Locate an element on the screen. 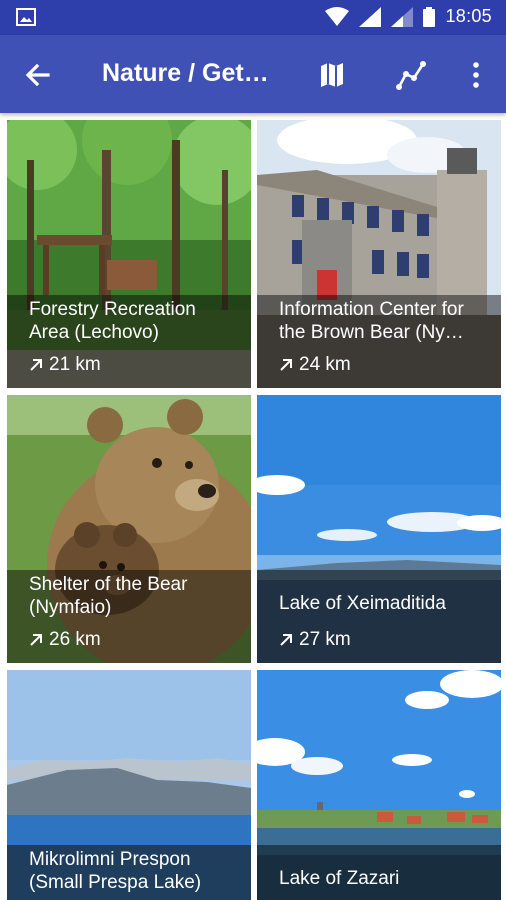 This screenshot has width=506, height=900. place-card: Lake of Xeimaditida 27 km is located at coordinates (379, 529).